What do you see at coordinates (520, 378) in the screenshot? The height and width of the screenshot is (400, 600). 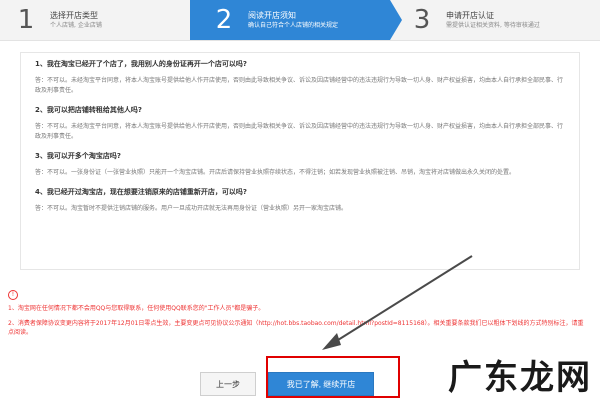 I see `site-watermark: 广东龙网` at bounding box center [520, 378].